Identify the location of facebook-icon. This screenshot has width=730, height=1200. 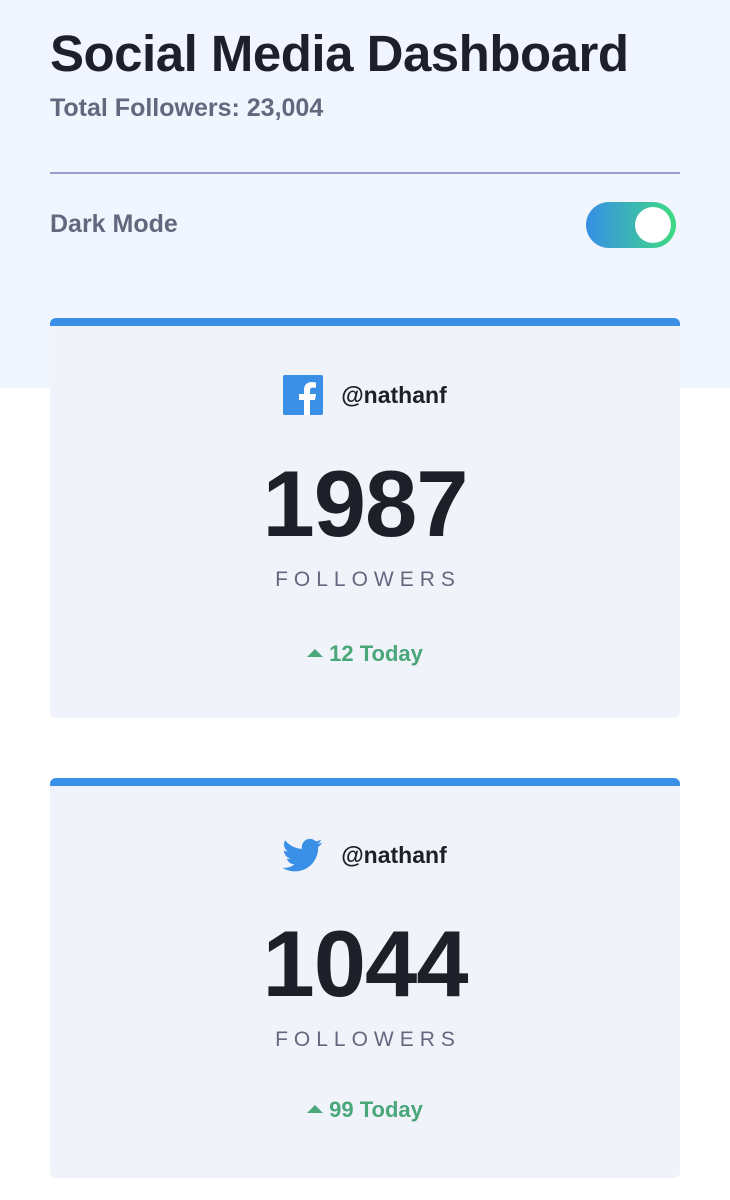
(303, 395).